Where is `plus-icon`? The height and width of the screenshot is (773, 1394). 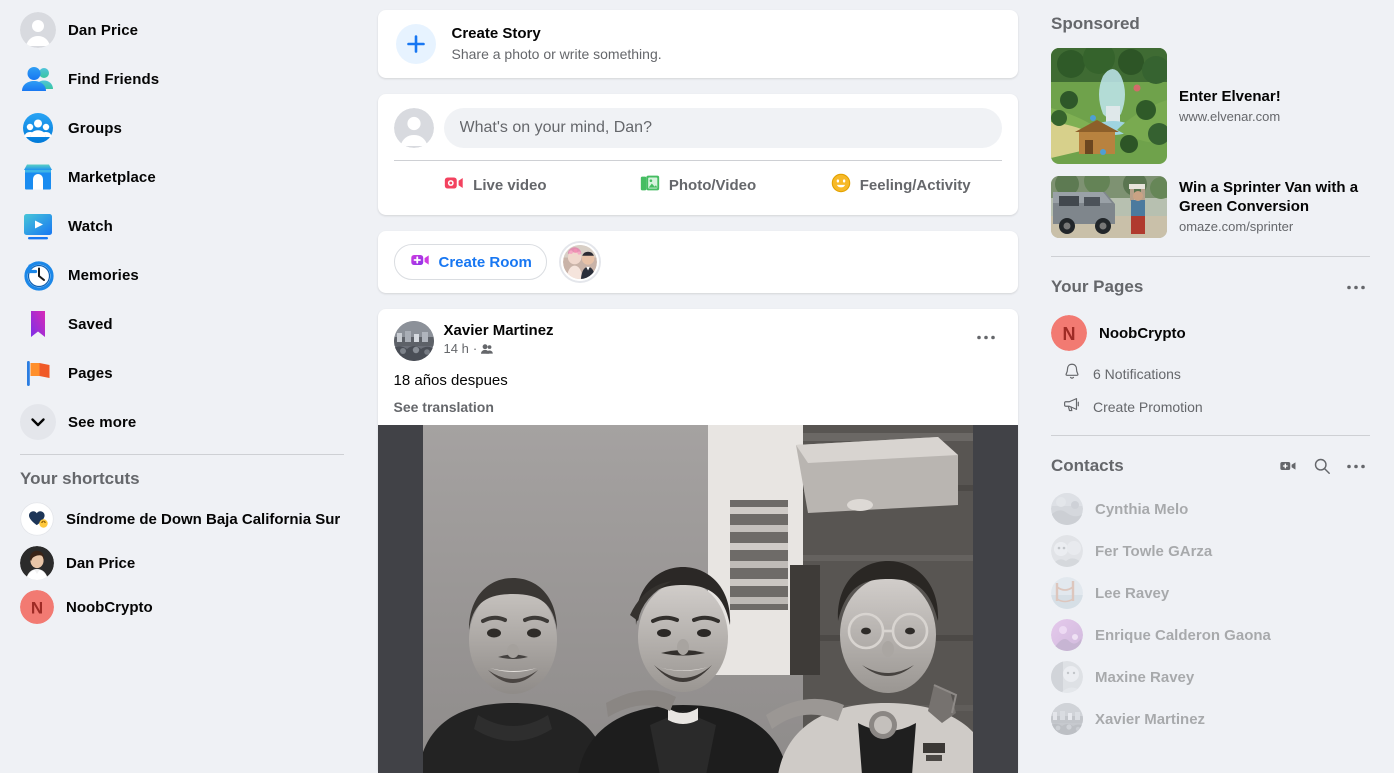
plus-icon is located at coordinates (415, 44).